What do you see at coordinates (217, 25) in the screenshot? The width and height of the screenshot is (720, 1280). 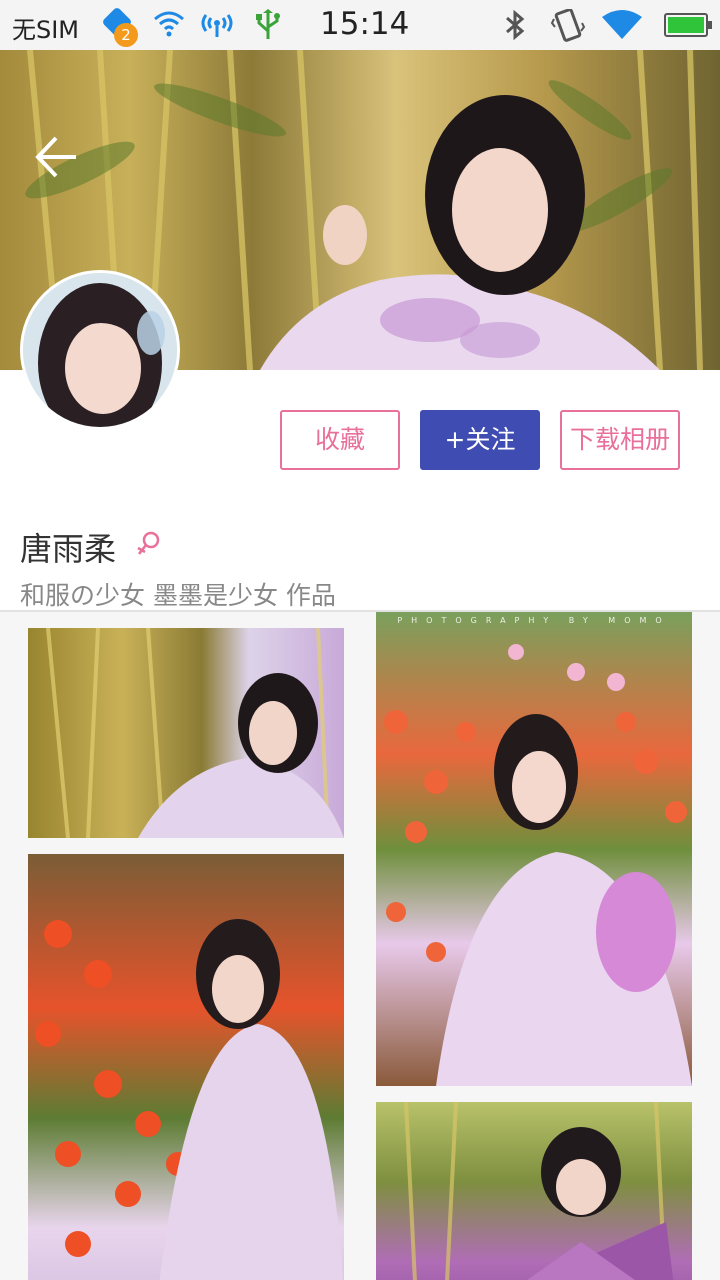 I see `wifi-tether-icon` at bounding box center [217, 25].